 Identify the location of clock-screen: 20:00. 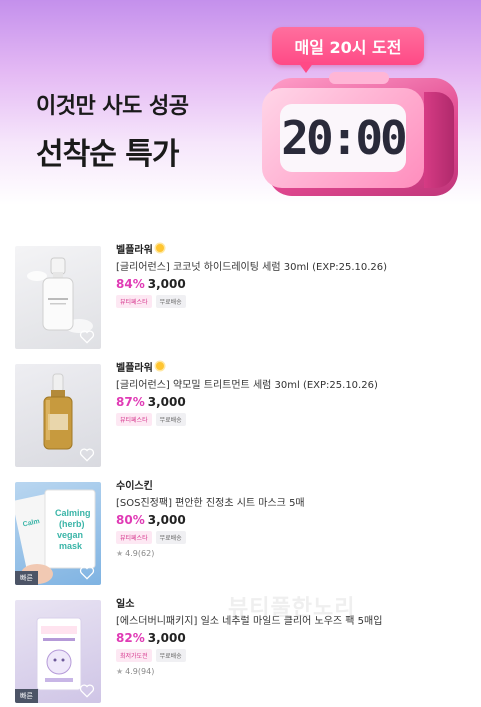
(344, 138).